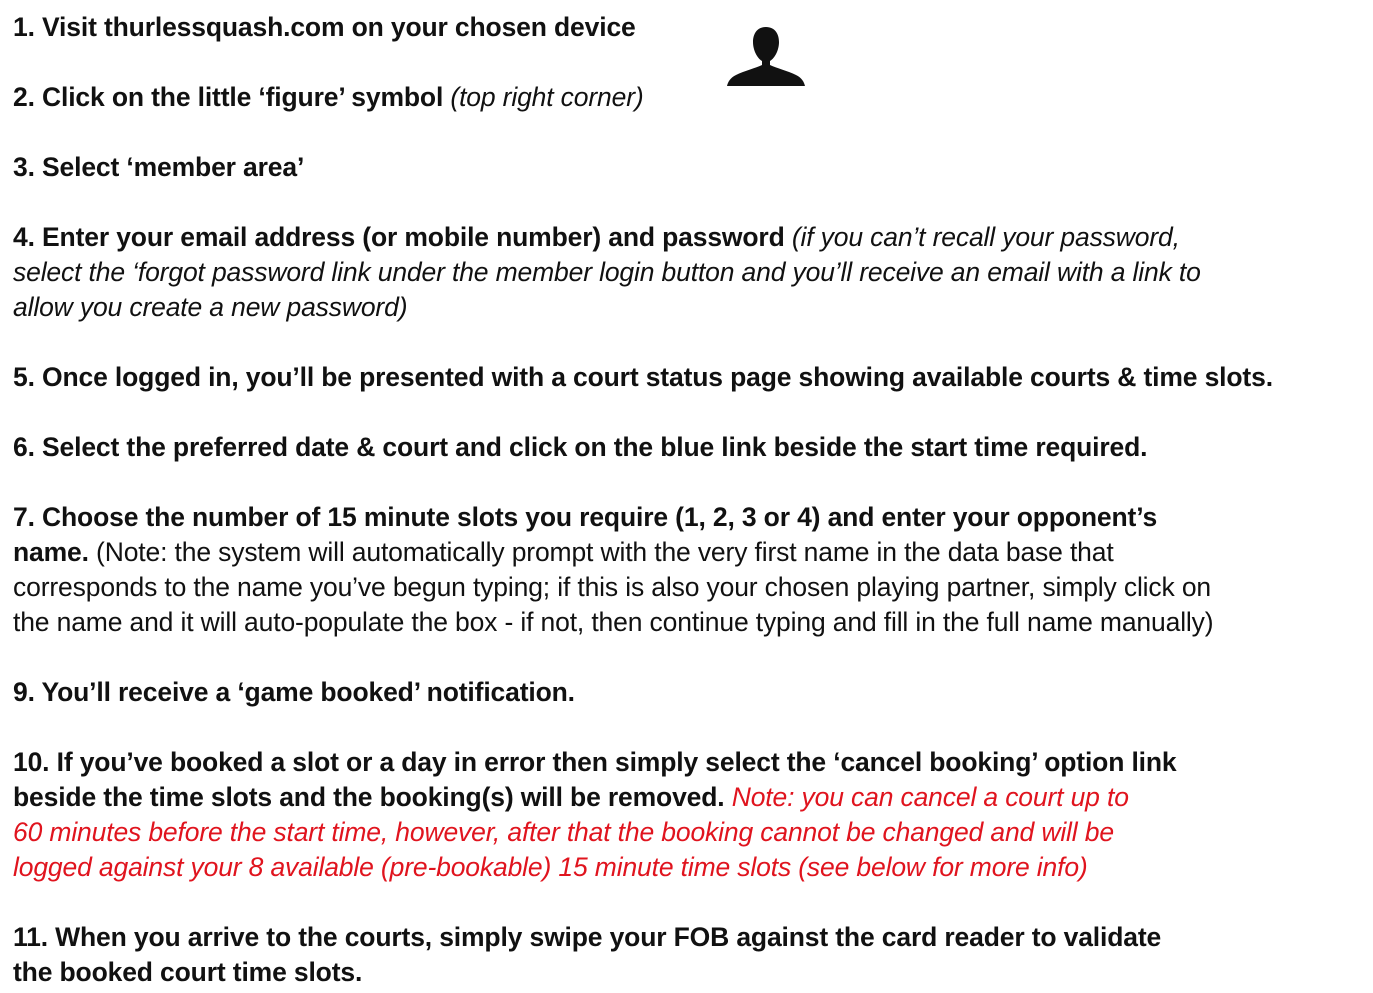 This screenshot has height=993, width=1373. I want to click on person-figure-icon, so click(766, 56).